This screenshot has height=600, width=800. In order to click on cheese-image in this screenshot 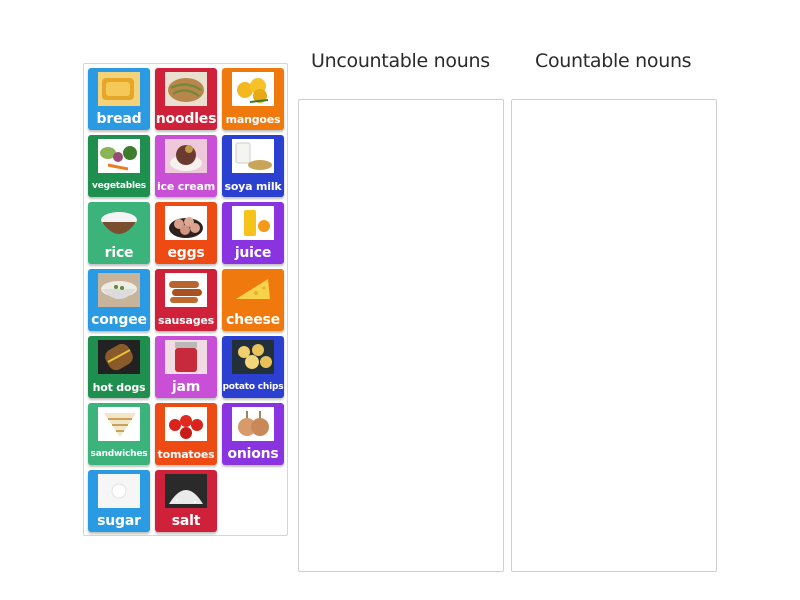, I will do `click(253, 290)`.